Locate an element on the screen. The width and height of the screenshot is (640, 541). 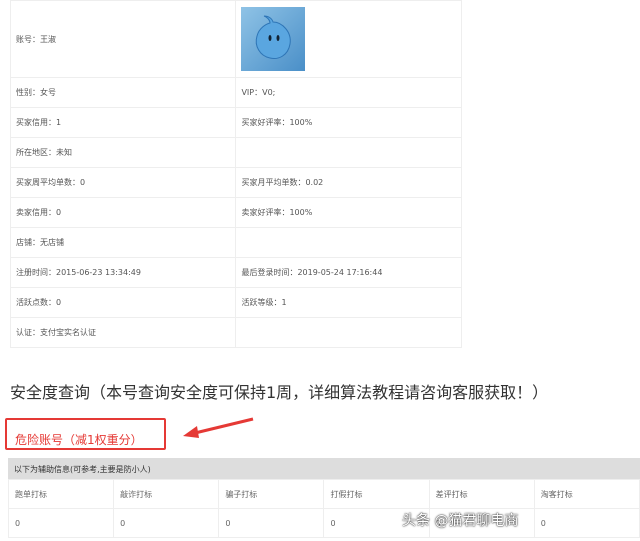
col-header: 打假打标 is located at coordinates (376, 494).